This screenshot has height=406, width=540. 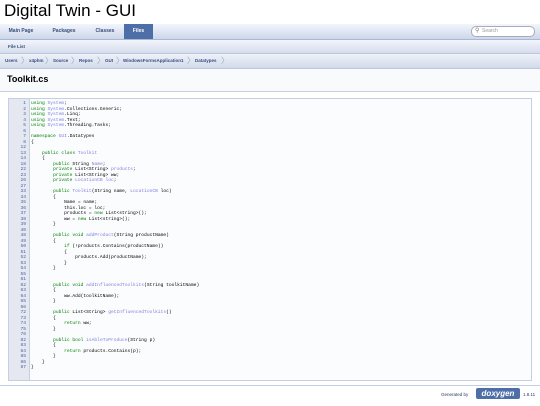 What do you see at coordinates (17, 285) in the screenshot?
I see `line-number: 62` at bounding box center [17, 285].